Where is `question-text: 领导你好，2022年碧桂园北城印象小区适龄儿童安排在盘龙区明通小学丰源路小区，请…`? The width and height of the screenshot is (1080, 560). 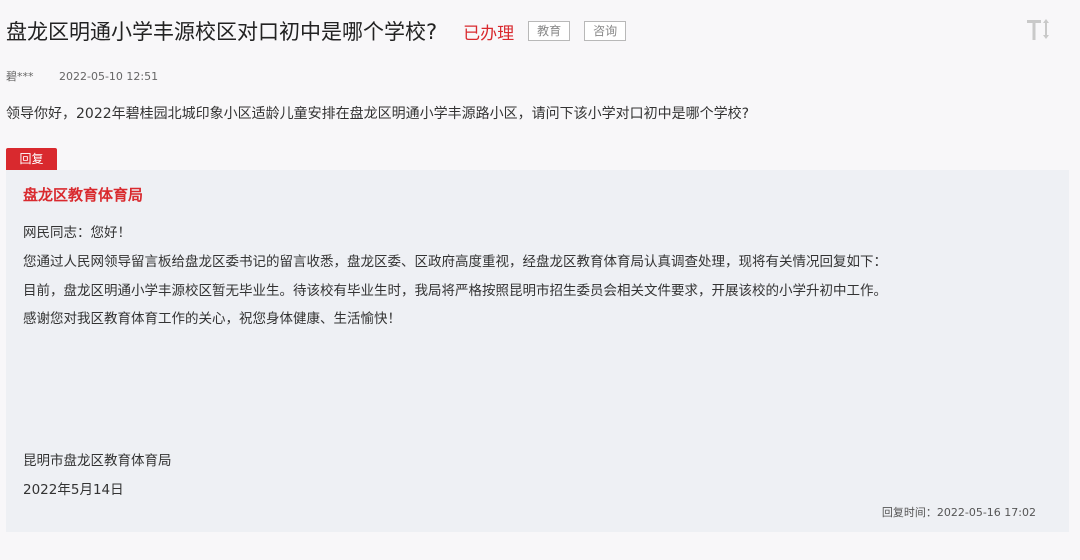 question-text: 领导你好，2022年碧桂园北城印象小区适龄儿童安排在盘龙区明通小学丰源路小区，请… is located at coordinates (378, 114).